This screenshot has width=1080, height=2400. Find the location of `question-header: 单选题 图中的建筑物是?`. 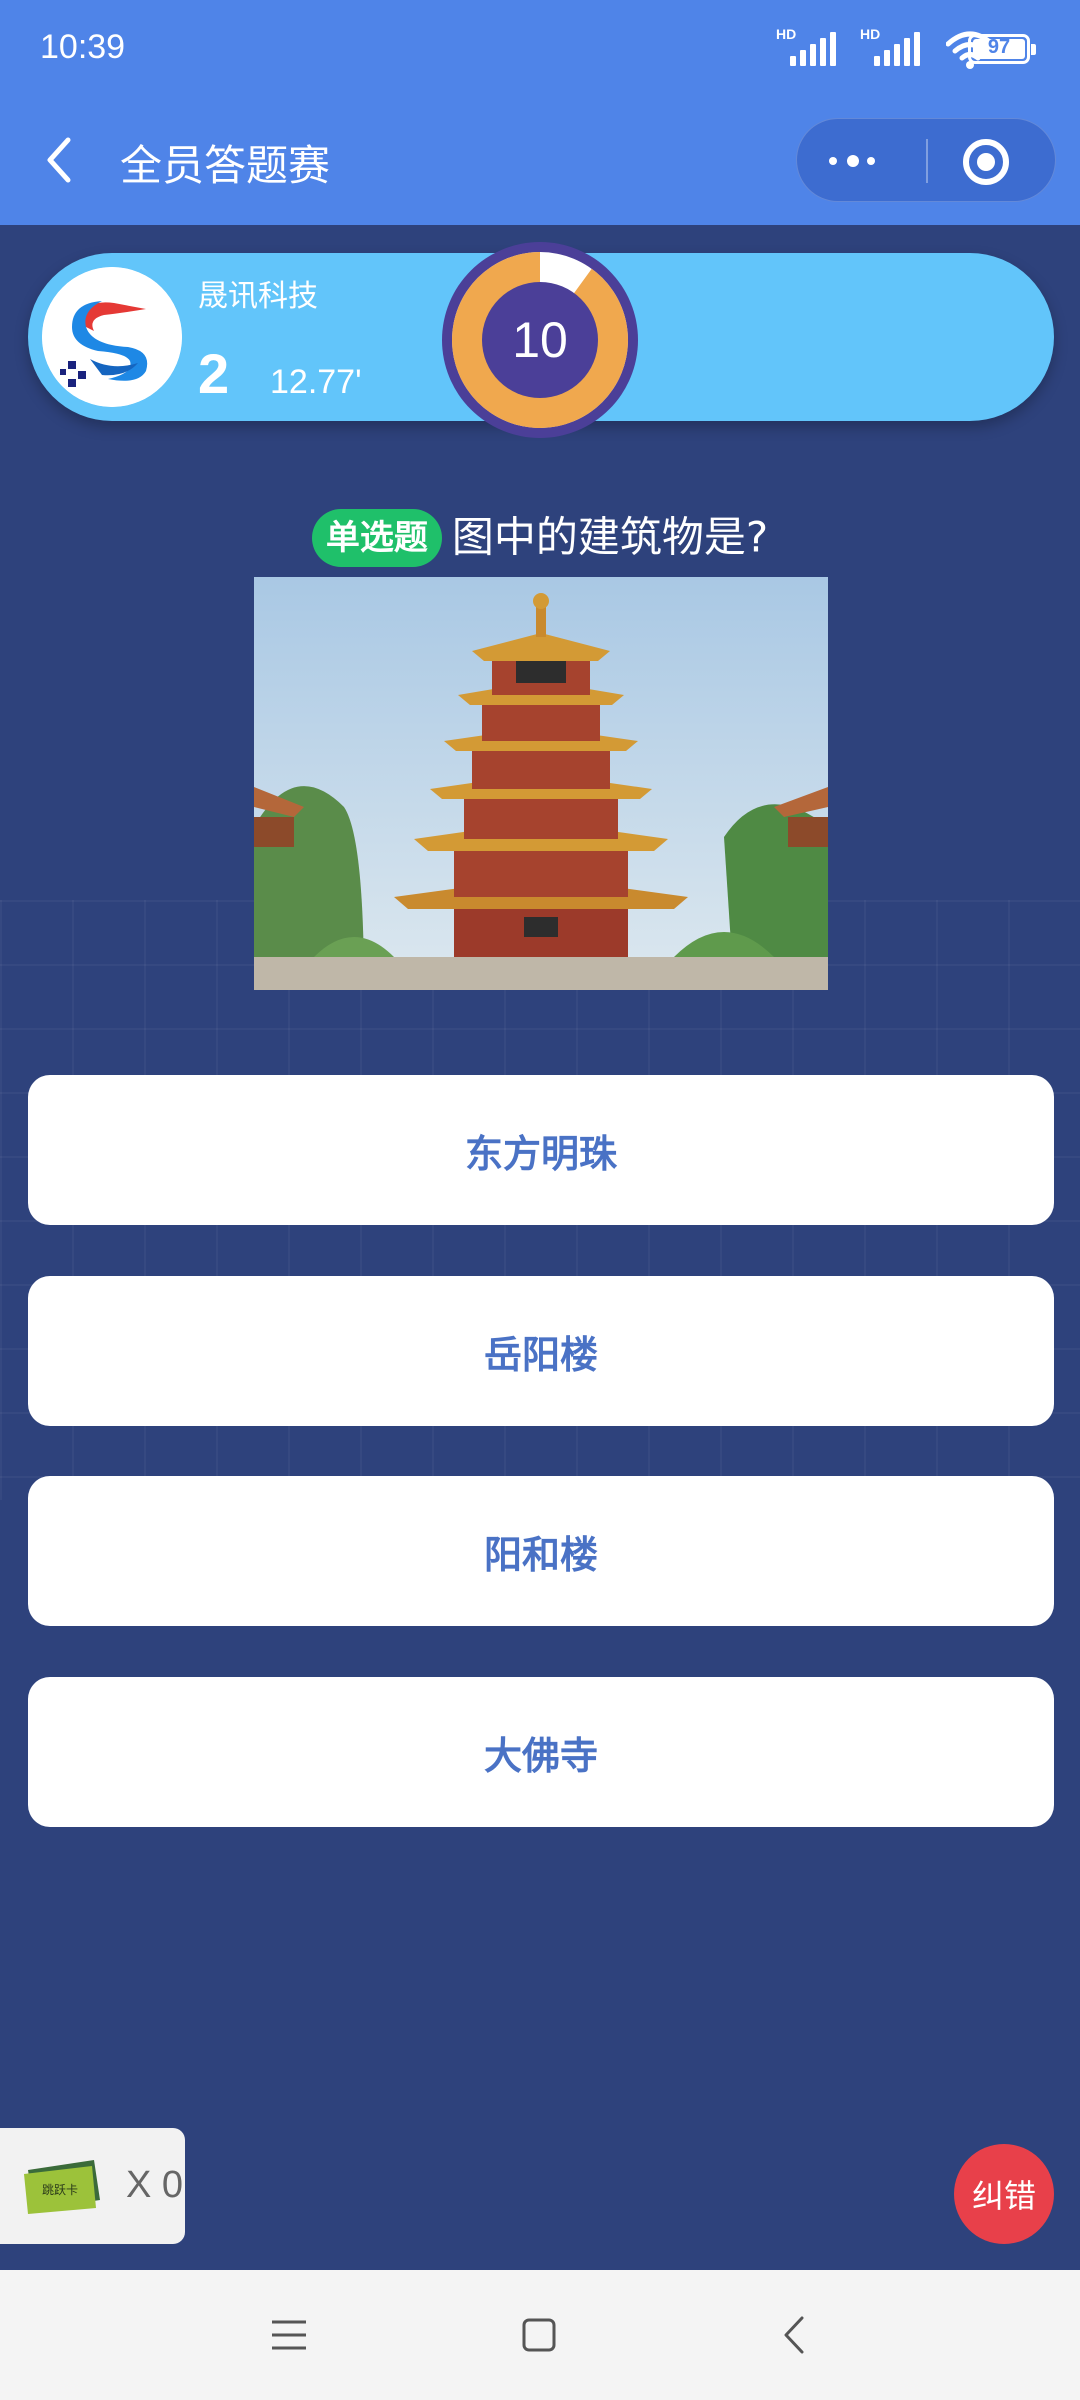

question-header: 单选题 图中的建筑物是? is located at coordinates (540, 535).